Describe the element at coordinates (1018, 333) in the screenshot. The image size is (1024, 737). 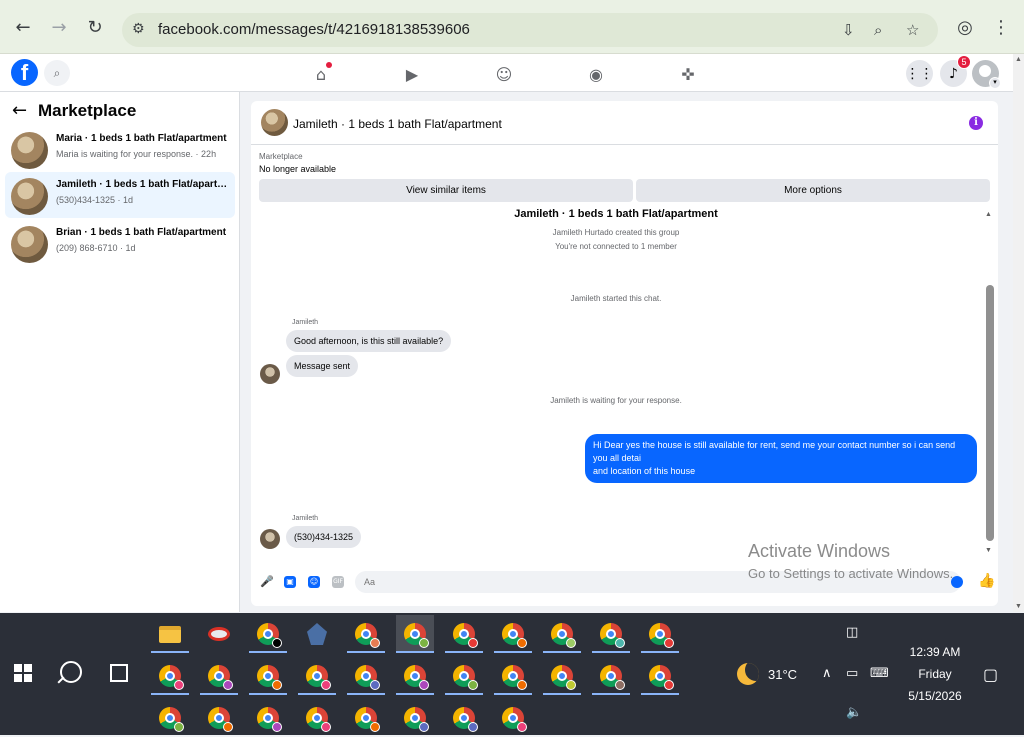
I see `page-scrollbar: ▲ ▼` at that location.